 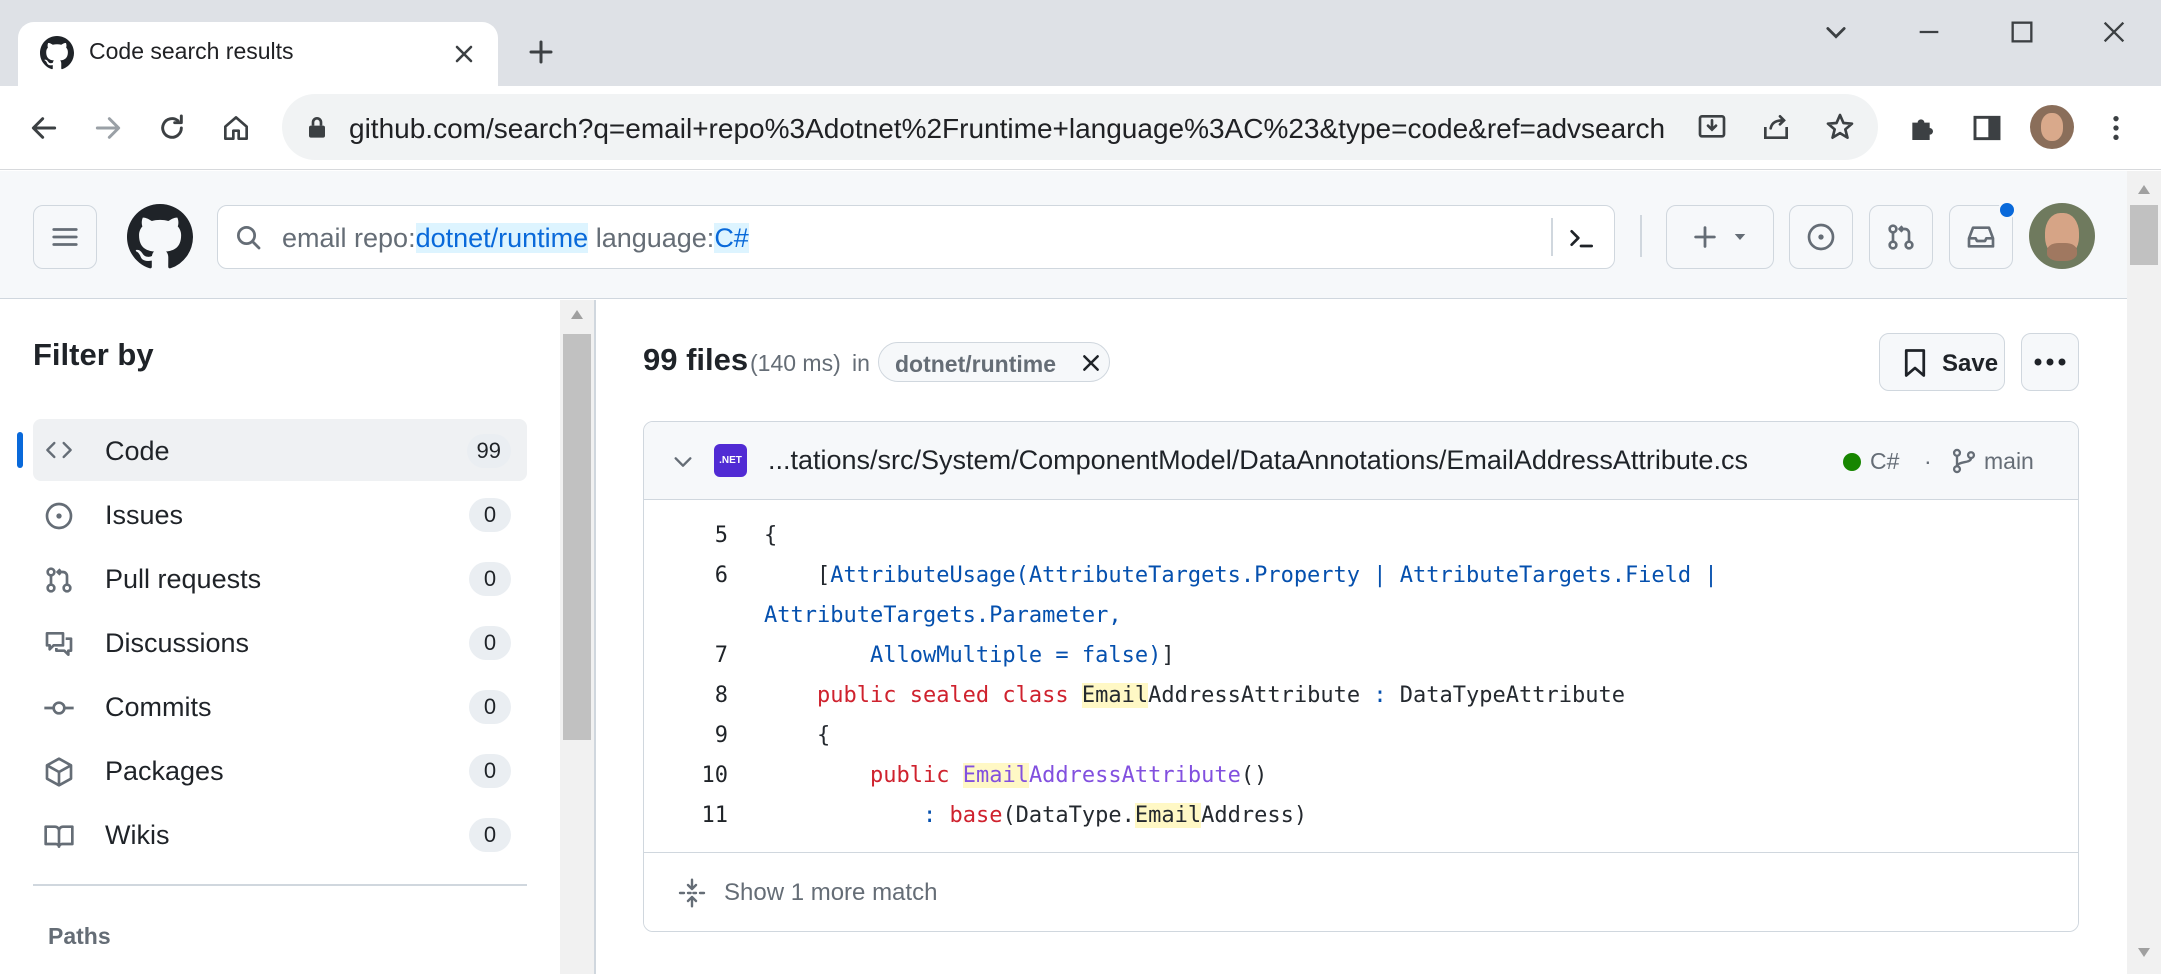 I want to click on user-avatar, so click(x=2062, y=236).